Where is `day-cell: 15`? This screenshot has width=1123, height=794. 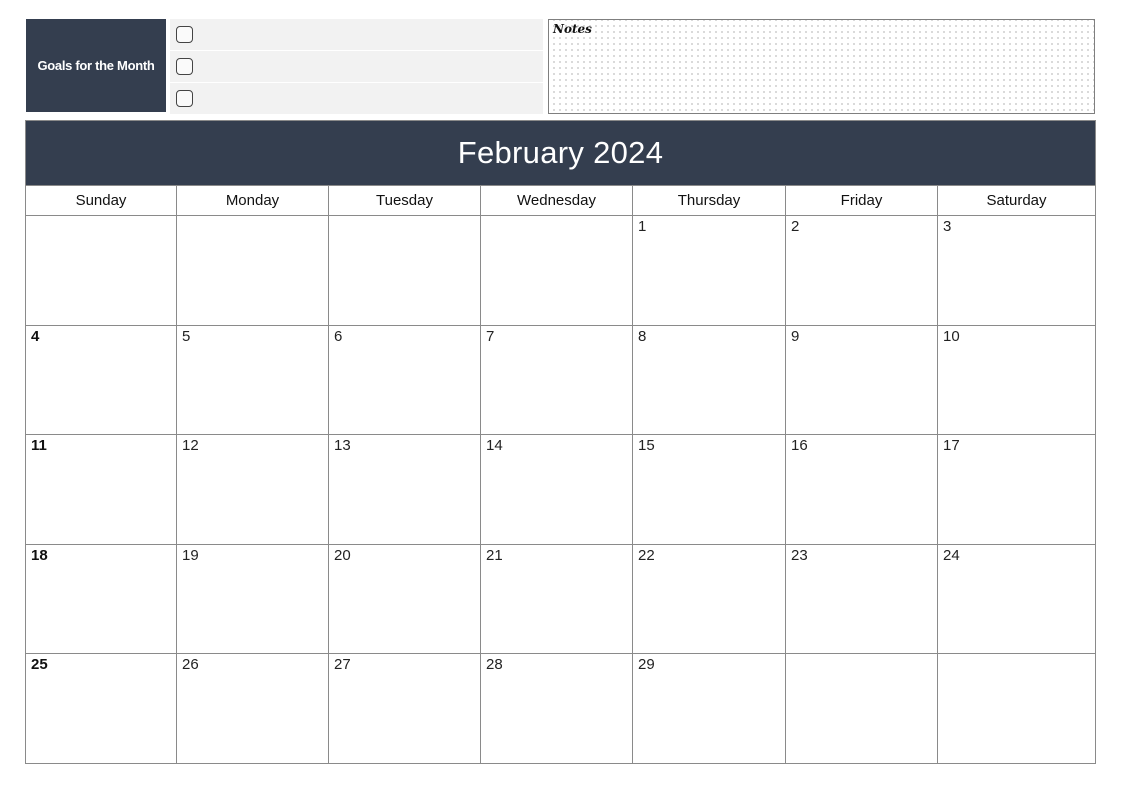
day-cell: 15 is located at coordinates (709, 490).